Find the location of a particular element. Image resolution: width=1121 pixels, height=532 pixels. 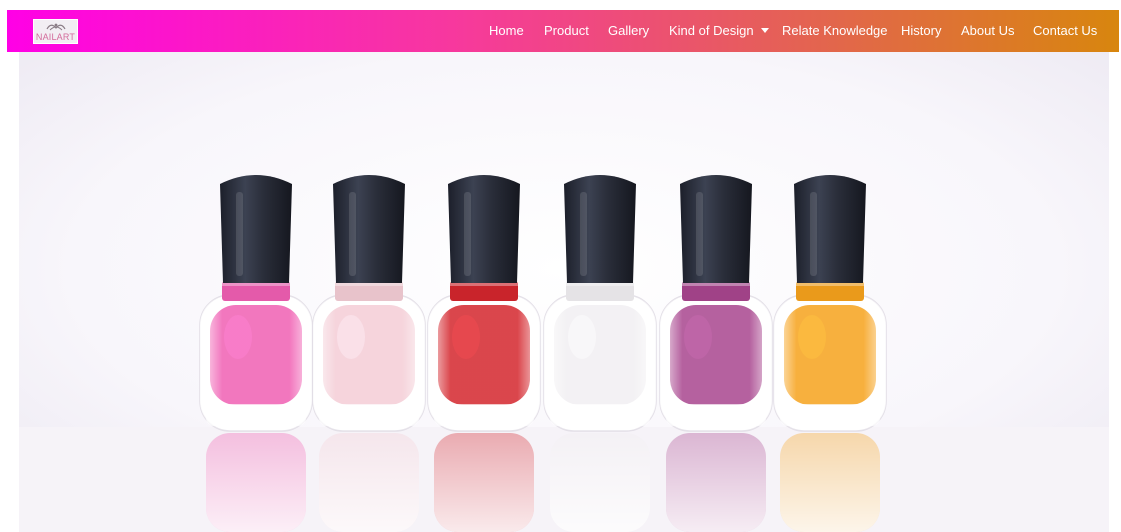

nav-relate-knowledge: Relate Knowledge is located at coordinates (835, 31).